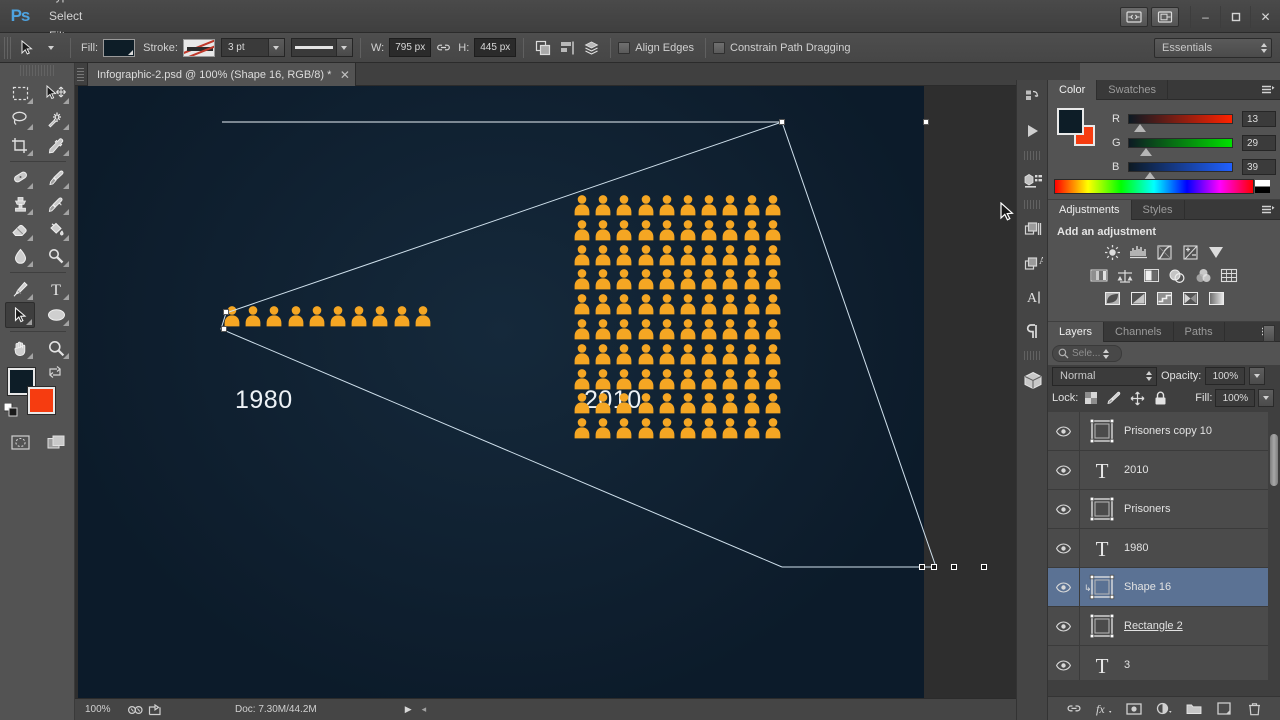 This screenshot has height=720, width=1280. What do you see at coordinates (20, 289) in the screenshot?
I see `pen-tool` at bounding box center [20, 289].